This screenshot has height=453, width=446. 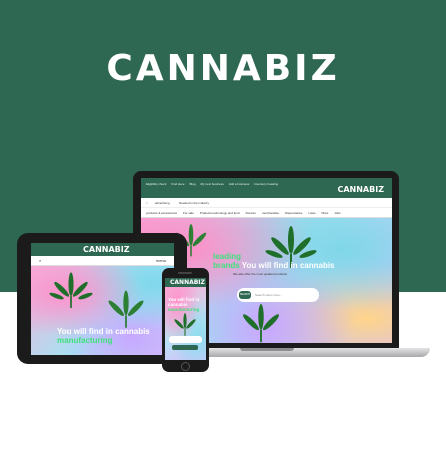 What do you see at coordinates (156, 184) in the screenshot?
I see `top-link: Eligibility check` at bounding box center [156, 184].